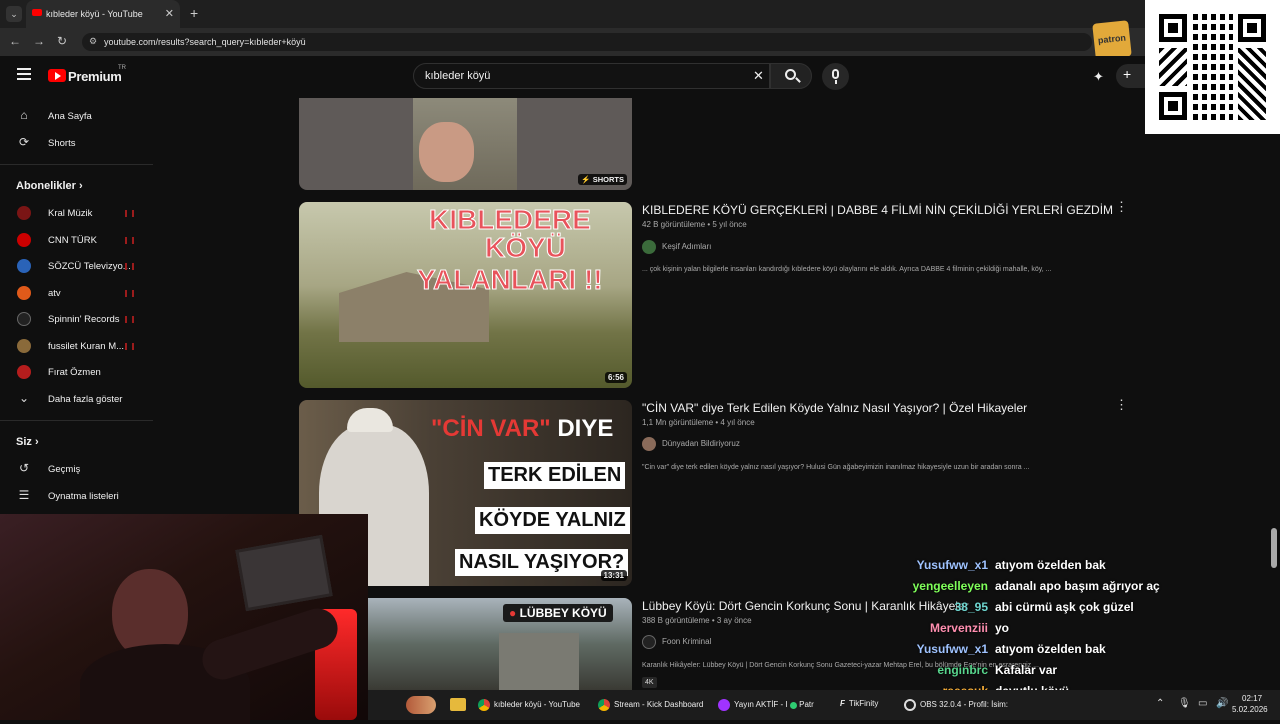  I want to click on microphone-tray-icon: 🎙, so click(1184, 703).